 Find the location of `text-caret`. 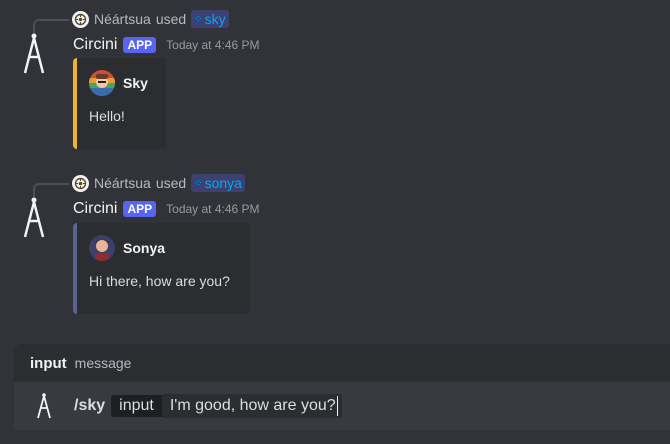

text-caret is located at coordinates (337, 406).